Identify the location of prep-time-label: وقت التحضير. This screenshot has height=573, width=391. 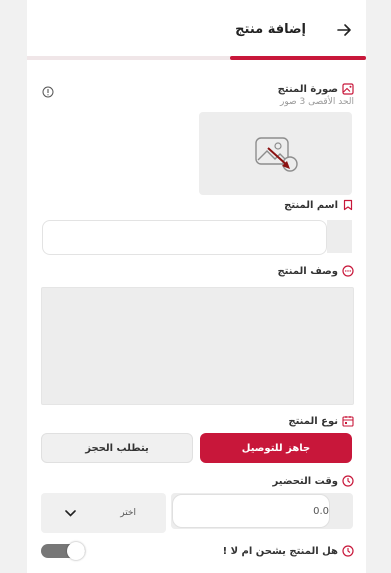
(313, 481).